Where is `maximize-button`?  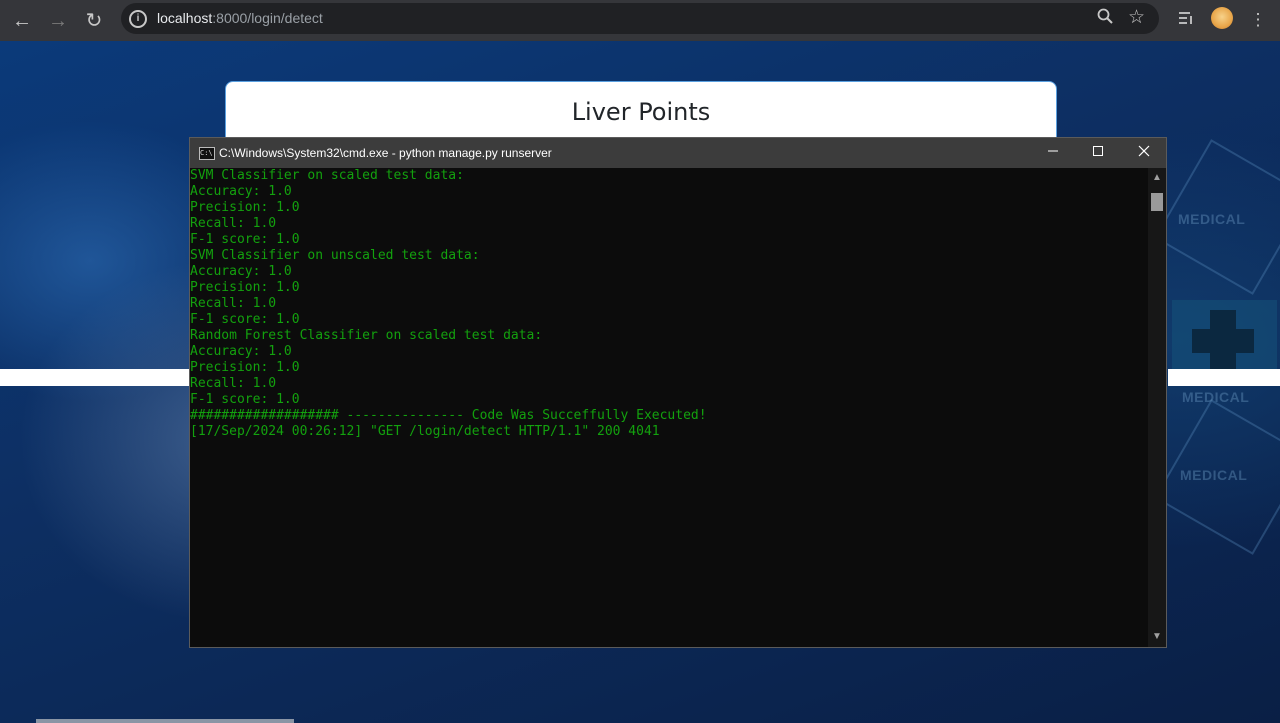 maximize-button is located at coordinates (1098, 153).